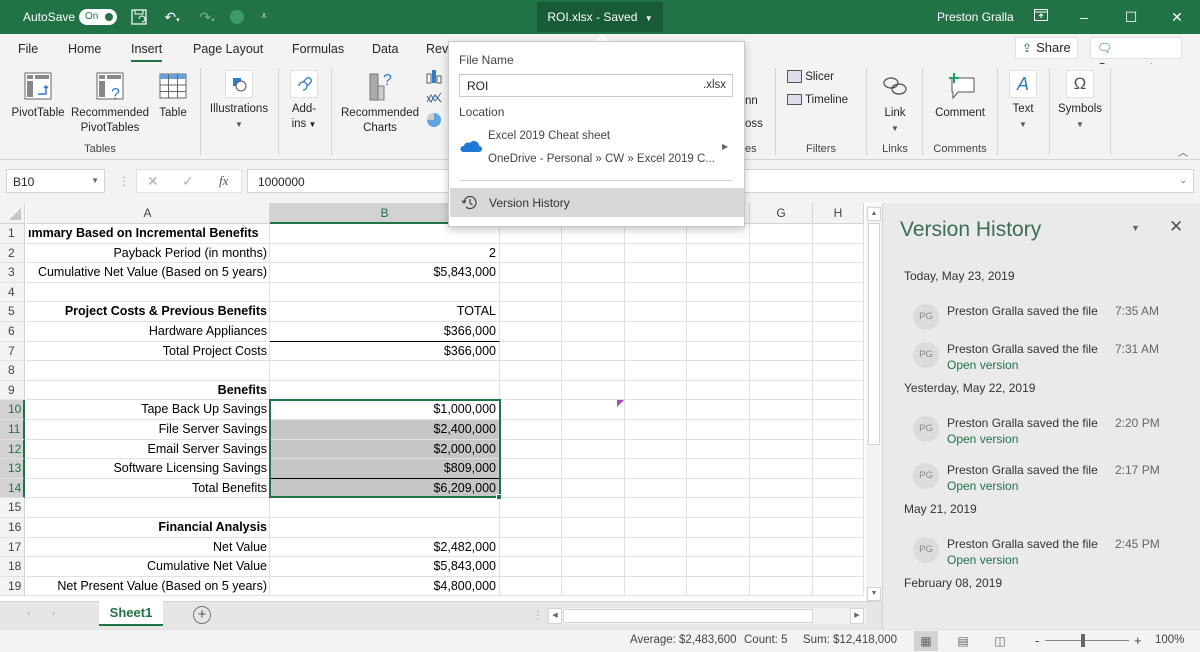 This screenshot has width=1200, height=652. What do you see at coordinates (148, 469) in the screenshot?
I see `cell-a: Software Licensing Savings` at bounding box center [148, 469].